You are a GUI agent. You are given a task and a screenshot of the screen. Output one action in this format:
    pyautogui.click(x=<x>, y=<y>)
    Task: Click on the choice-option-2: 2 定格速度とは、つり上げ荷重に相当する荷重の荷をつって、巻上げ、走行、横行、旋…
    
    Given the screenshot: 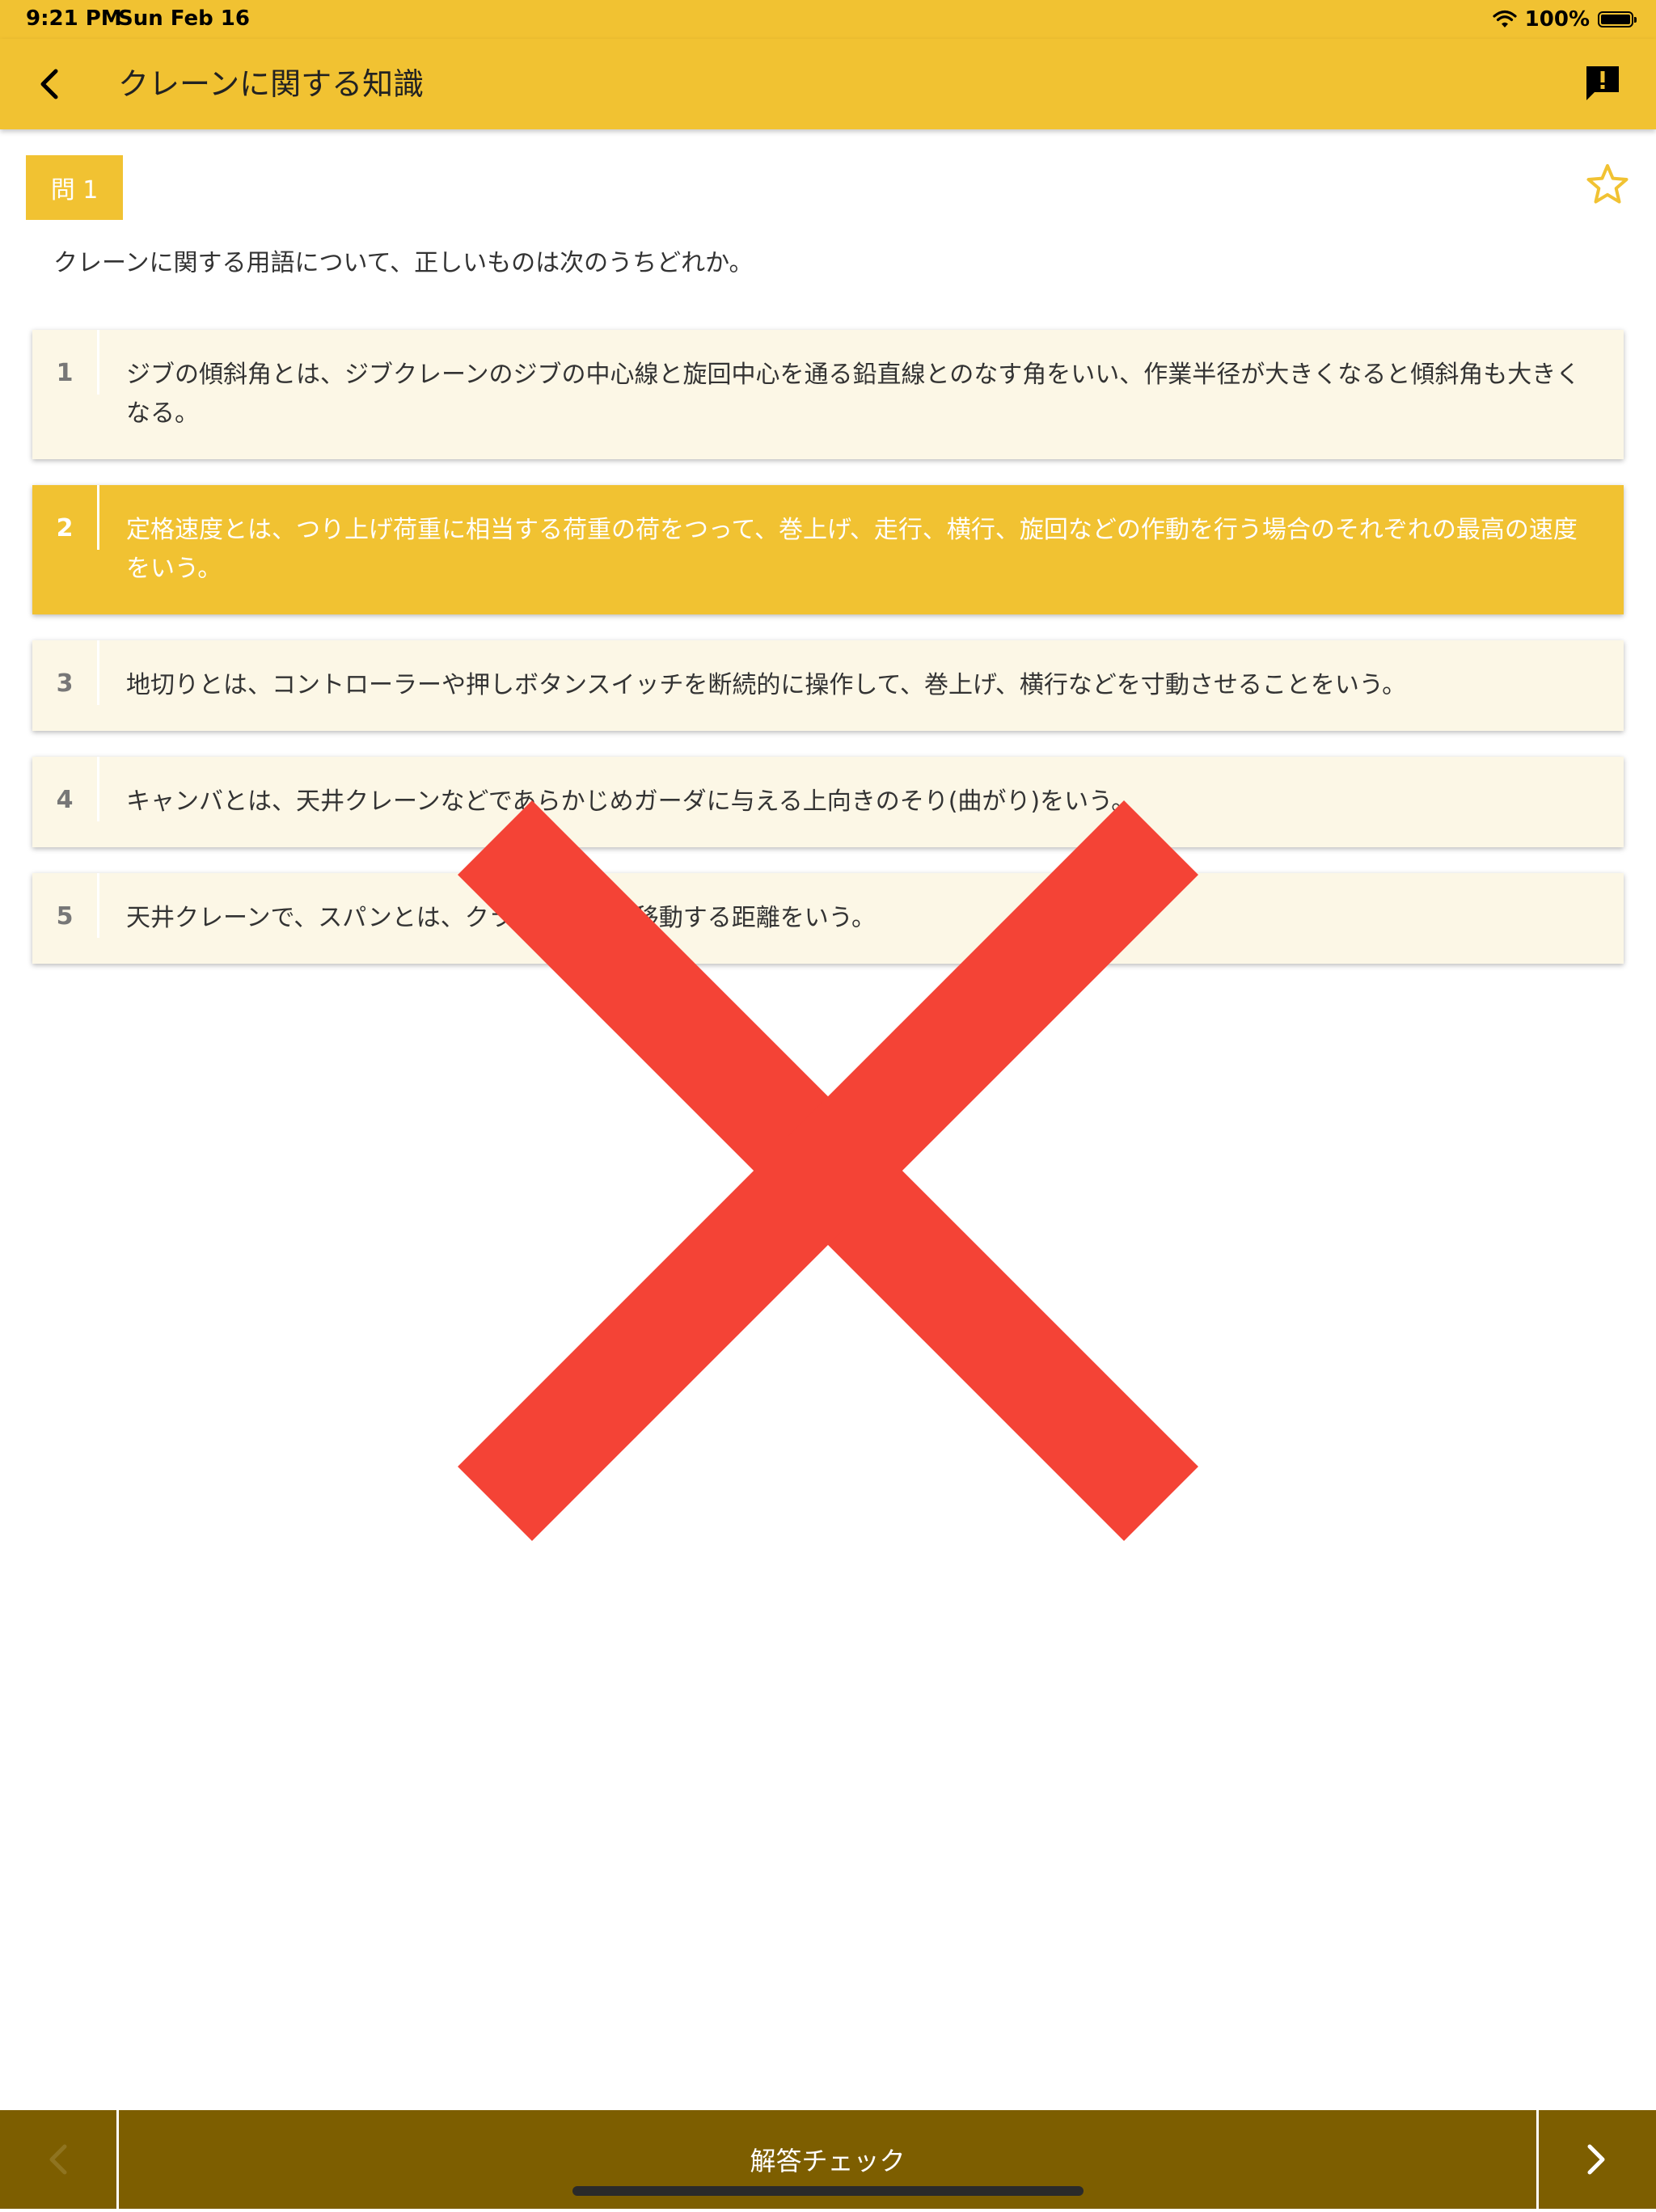 What is the action you would take?
    pyautogui.click(x=828, y=549)
    